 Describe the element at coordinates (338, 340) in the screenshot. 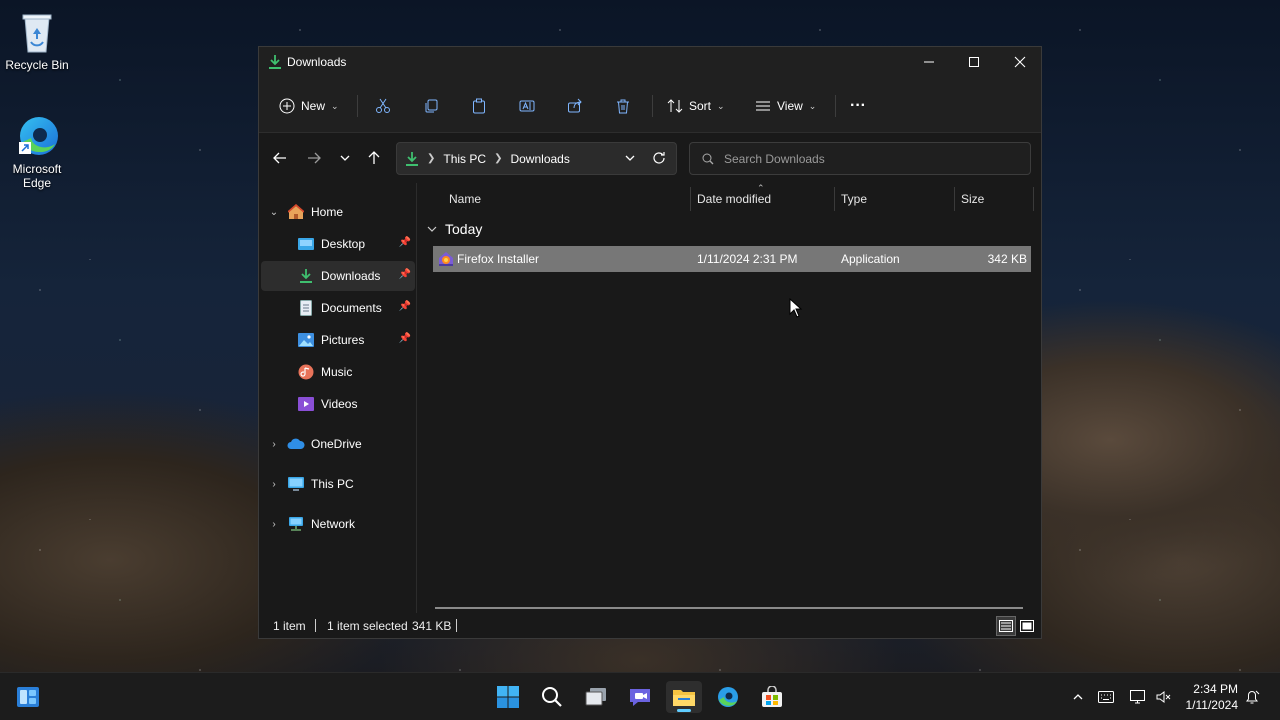

I see `sidebar-item-pictures: Pictures 📌` at that location.